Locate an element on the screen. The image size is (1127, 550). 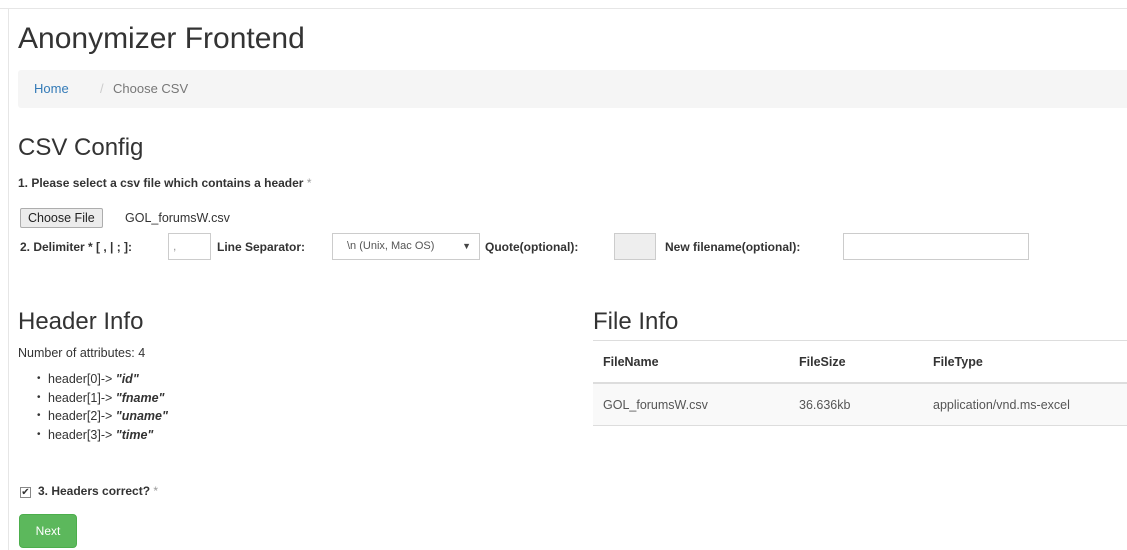
breadcrumb: Home / Choose CSV is located at coordinates (572, 89).